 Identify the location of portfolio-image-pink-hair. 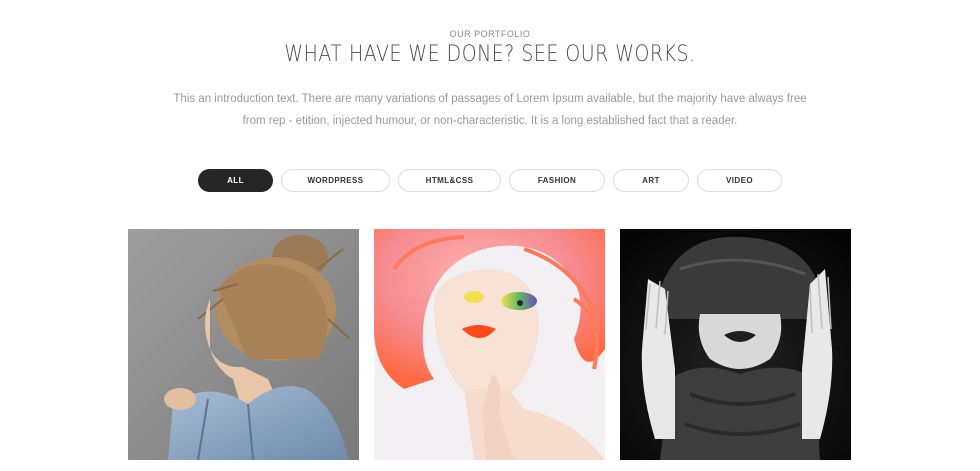
(489, 344).